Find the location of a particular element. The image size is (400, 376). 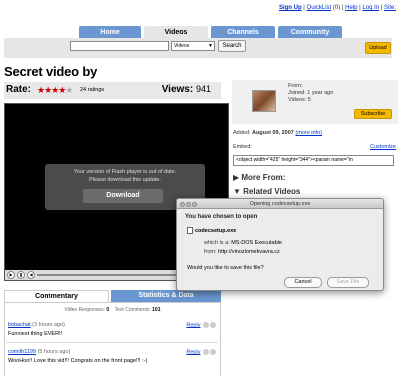

chevron-down-icon: ▼ is located at coordinates (210, 46).